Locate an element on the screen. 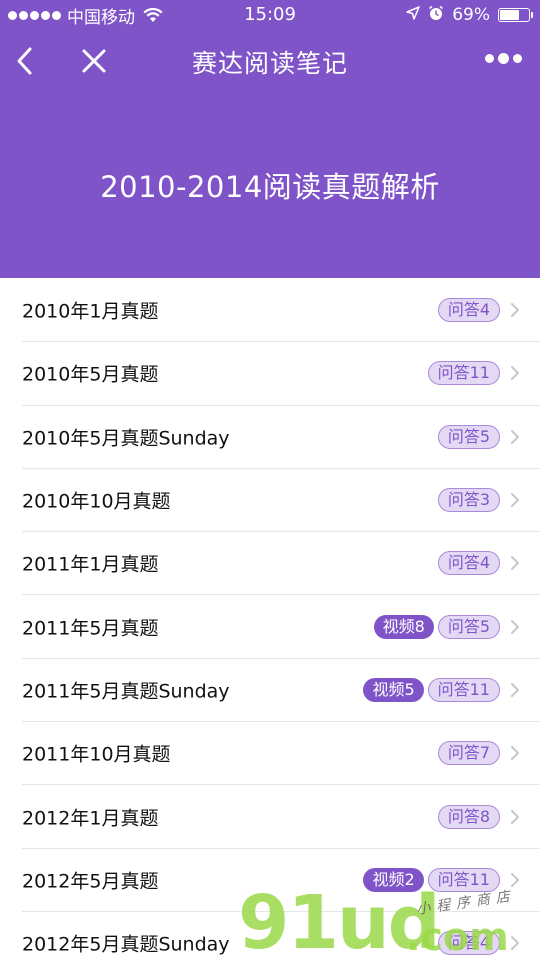 This screenshot has width=540, height=960. alarm-icon is located at coordinates (436, 15).